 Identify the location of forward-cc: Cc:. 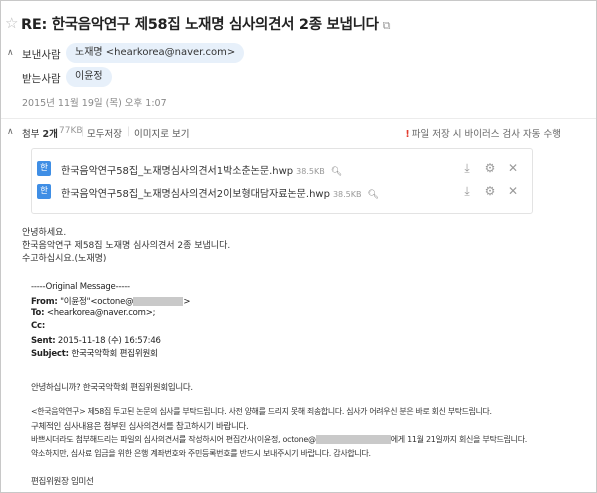
(38, 326).